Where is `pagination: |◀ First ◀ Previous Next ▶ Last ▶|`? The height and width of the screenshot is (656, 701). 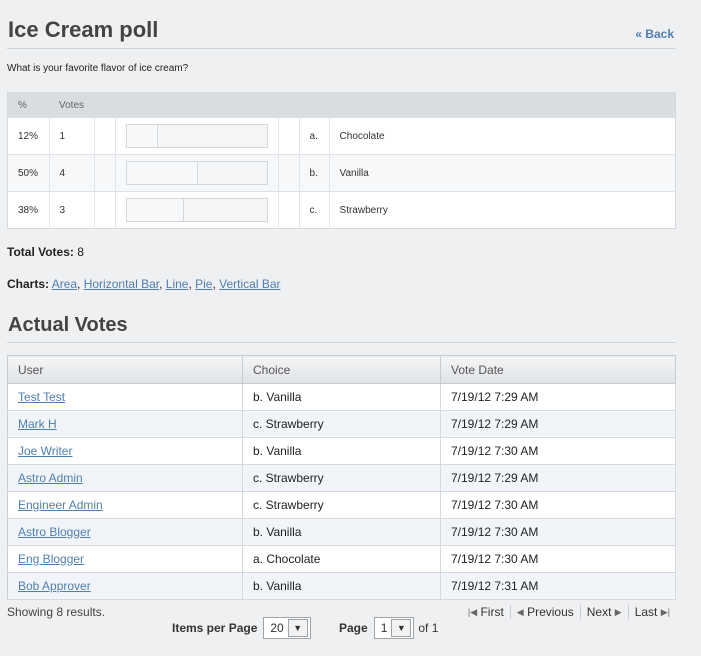
pagination: |◀ First ◀ Previous Next ▶ Last ▶| is located at coordinates (569, 612).